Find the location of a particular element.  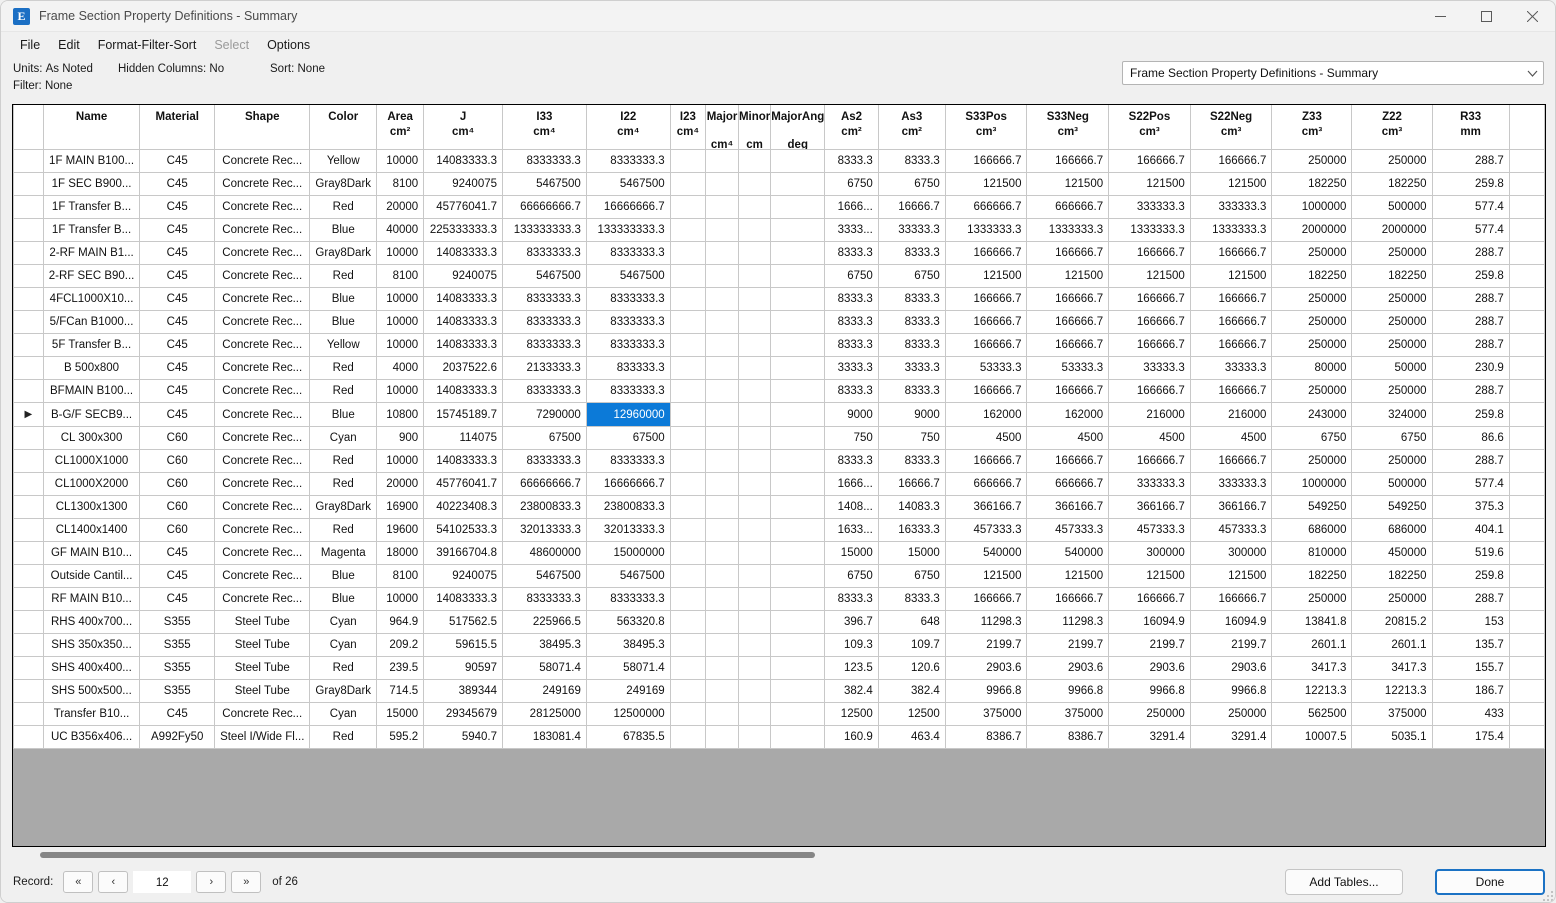

table-cell: 12500 is located at coordinates (911, 714).